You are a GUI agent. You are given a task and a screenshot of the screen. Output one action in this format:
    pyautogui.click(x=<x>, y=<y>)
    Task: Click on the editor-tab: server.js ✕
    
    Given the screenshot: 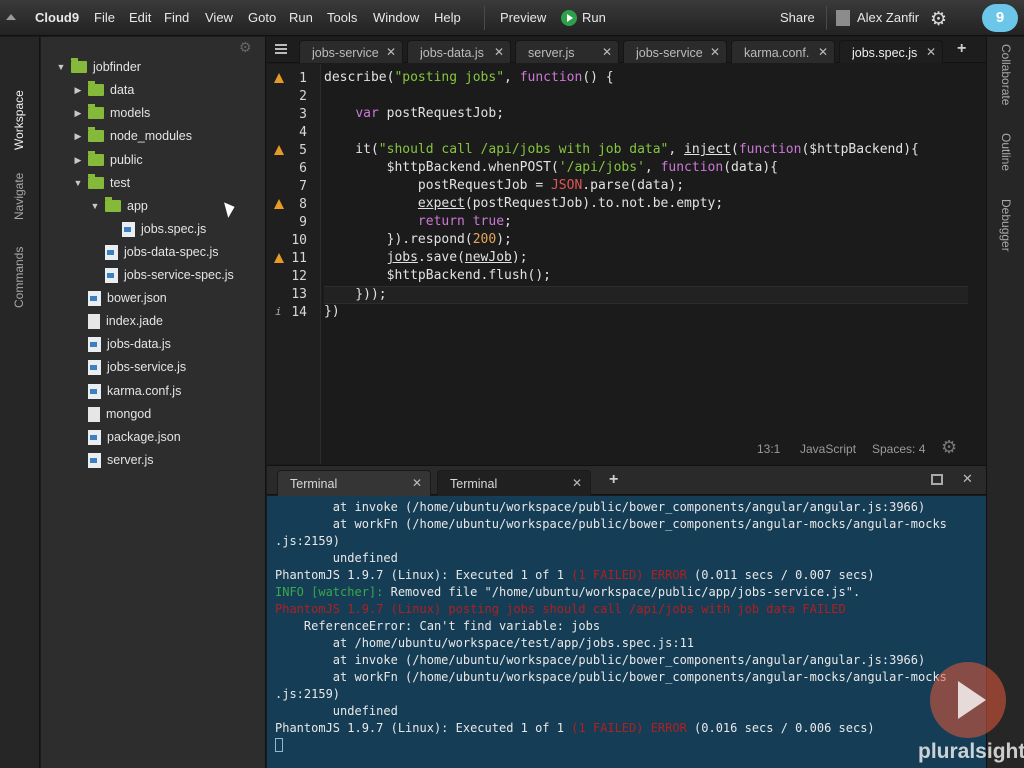 What is the action you would take?
    pyautogui.click(x=567, y=51)
    